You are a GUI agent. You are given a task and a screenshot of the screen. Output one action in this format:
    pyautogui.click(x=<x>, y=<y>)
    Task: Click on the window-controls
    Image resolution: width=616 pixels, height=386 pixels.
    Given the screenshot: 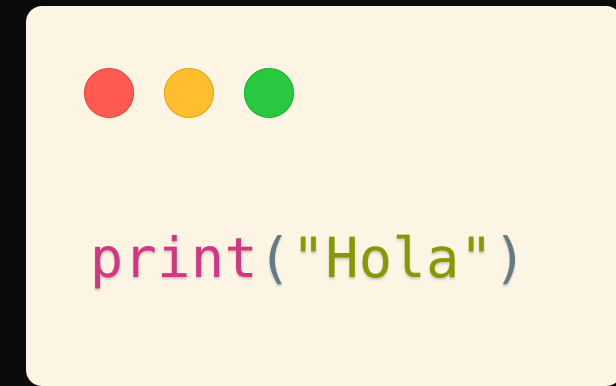 What is the action you would take?
    pyautogui.click(x=189, y=93)
    